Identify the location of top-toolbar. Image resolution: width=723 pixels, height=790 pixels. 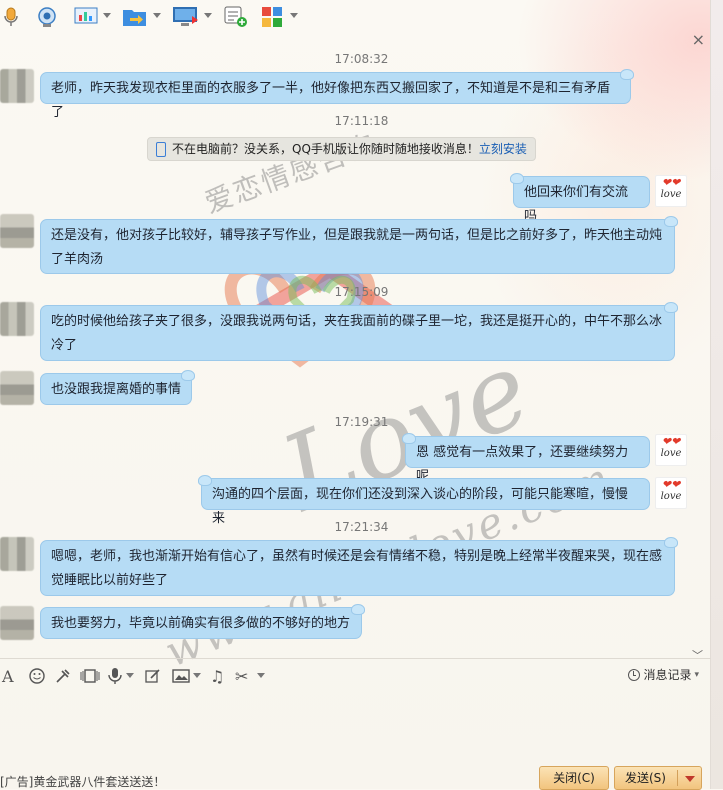
(361, 18).